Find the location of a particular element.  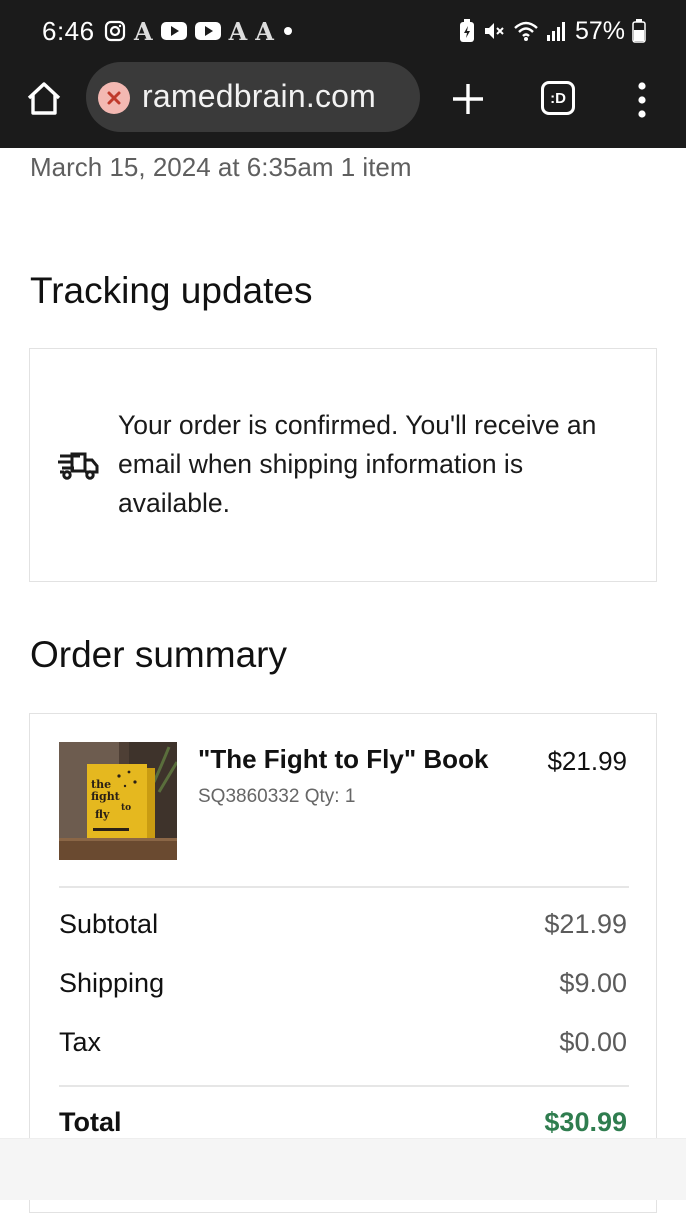

product-price: $21.99 is located at coordinates (587, 761).